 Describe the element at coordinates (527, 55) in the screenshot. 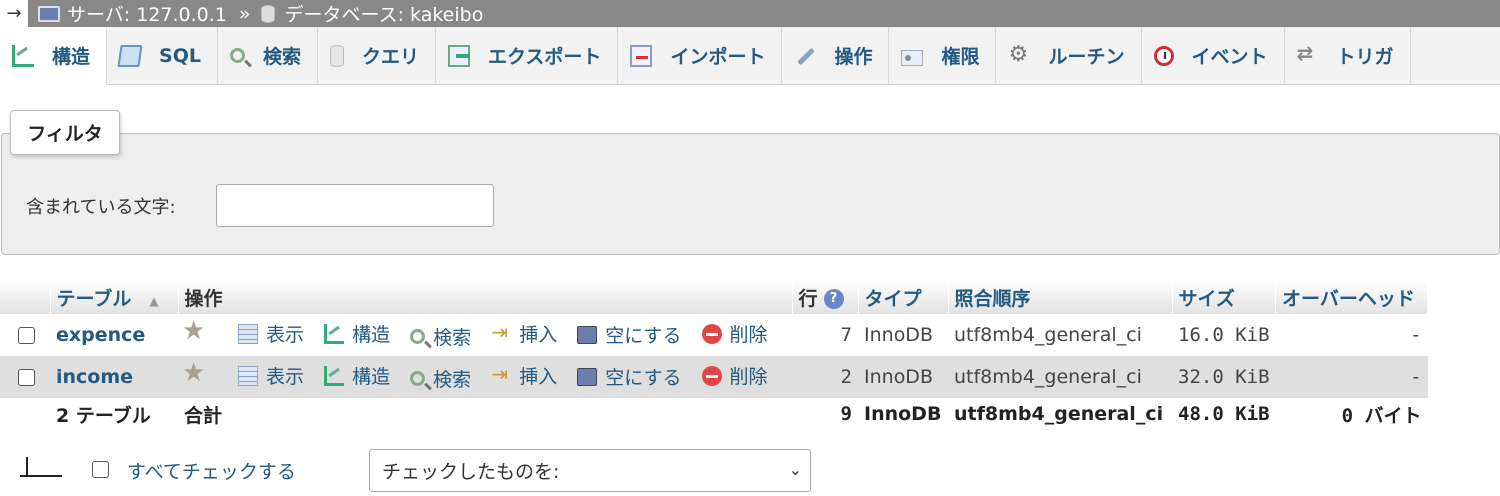

I see `tab-export: エクスポート` at that location.